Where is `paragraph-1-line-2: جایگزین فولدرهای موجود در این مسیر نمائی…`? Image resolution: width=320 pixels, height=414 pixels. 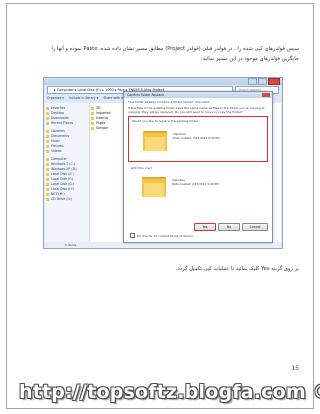 paragraph-1-line-2: جایگزین فولدرهای موجود در این مسیر نمائی… is located at coordinates (249, 58).